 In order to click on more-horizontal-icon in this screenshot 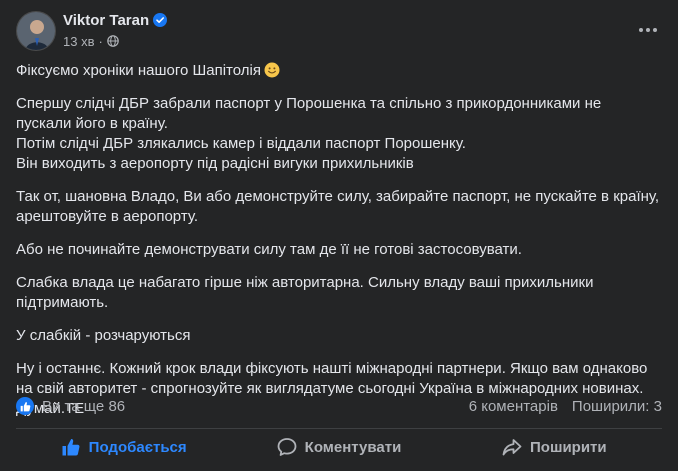, I will do `click(648, 30)`.